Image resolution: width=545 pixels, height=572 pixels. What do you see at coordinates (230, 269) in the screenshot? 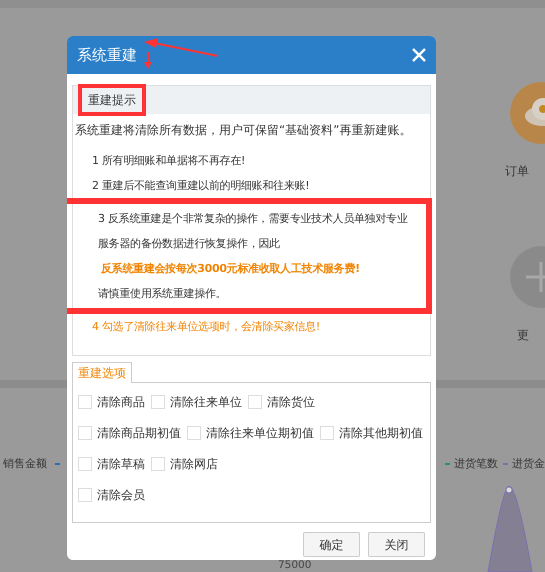
I see `notice-text: 反系统重建会按每次3000元标准收取人工技术服务费!` at bounding box center [230, 269].